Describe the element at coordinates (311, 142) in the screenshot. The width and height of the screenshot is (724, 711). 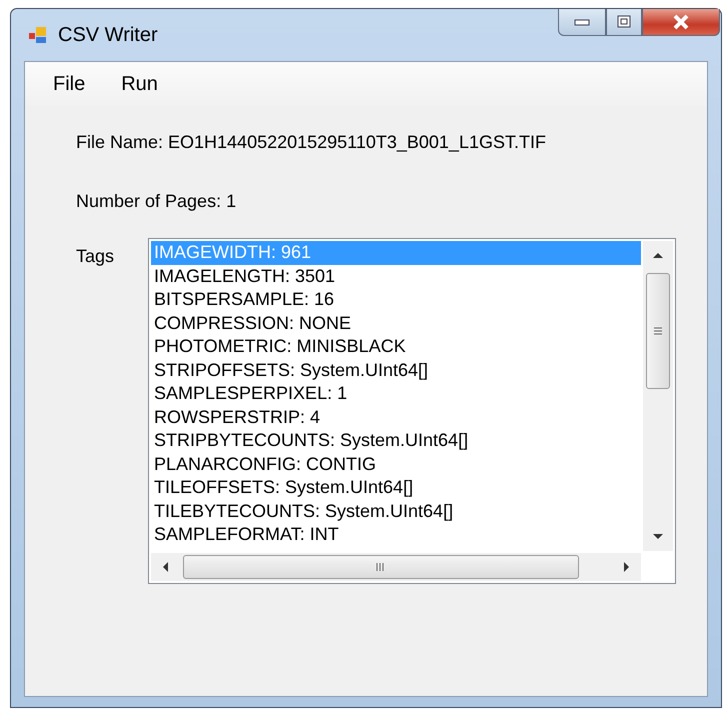
I see `file-name-label: File Name: EO1H1440522015295110T3_B001_L1GST.TIF` at that location.